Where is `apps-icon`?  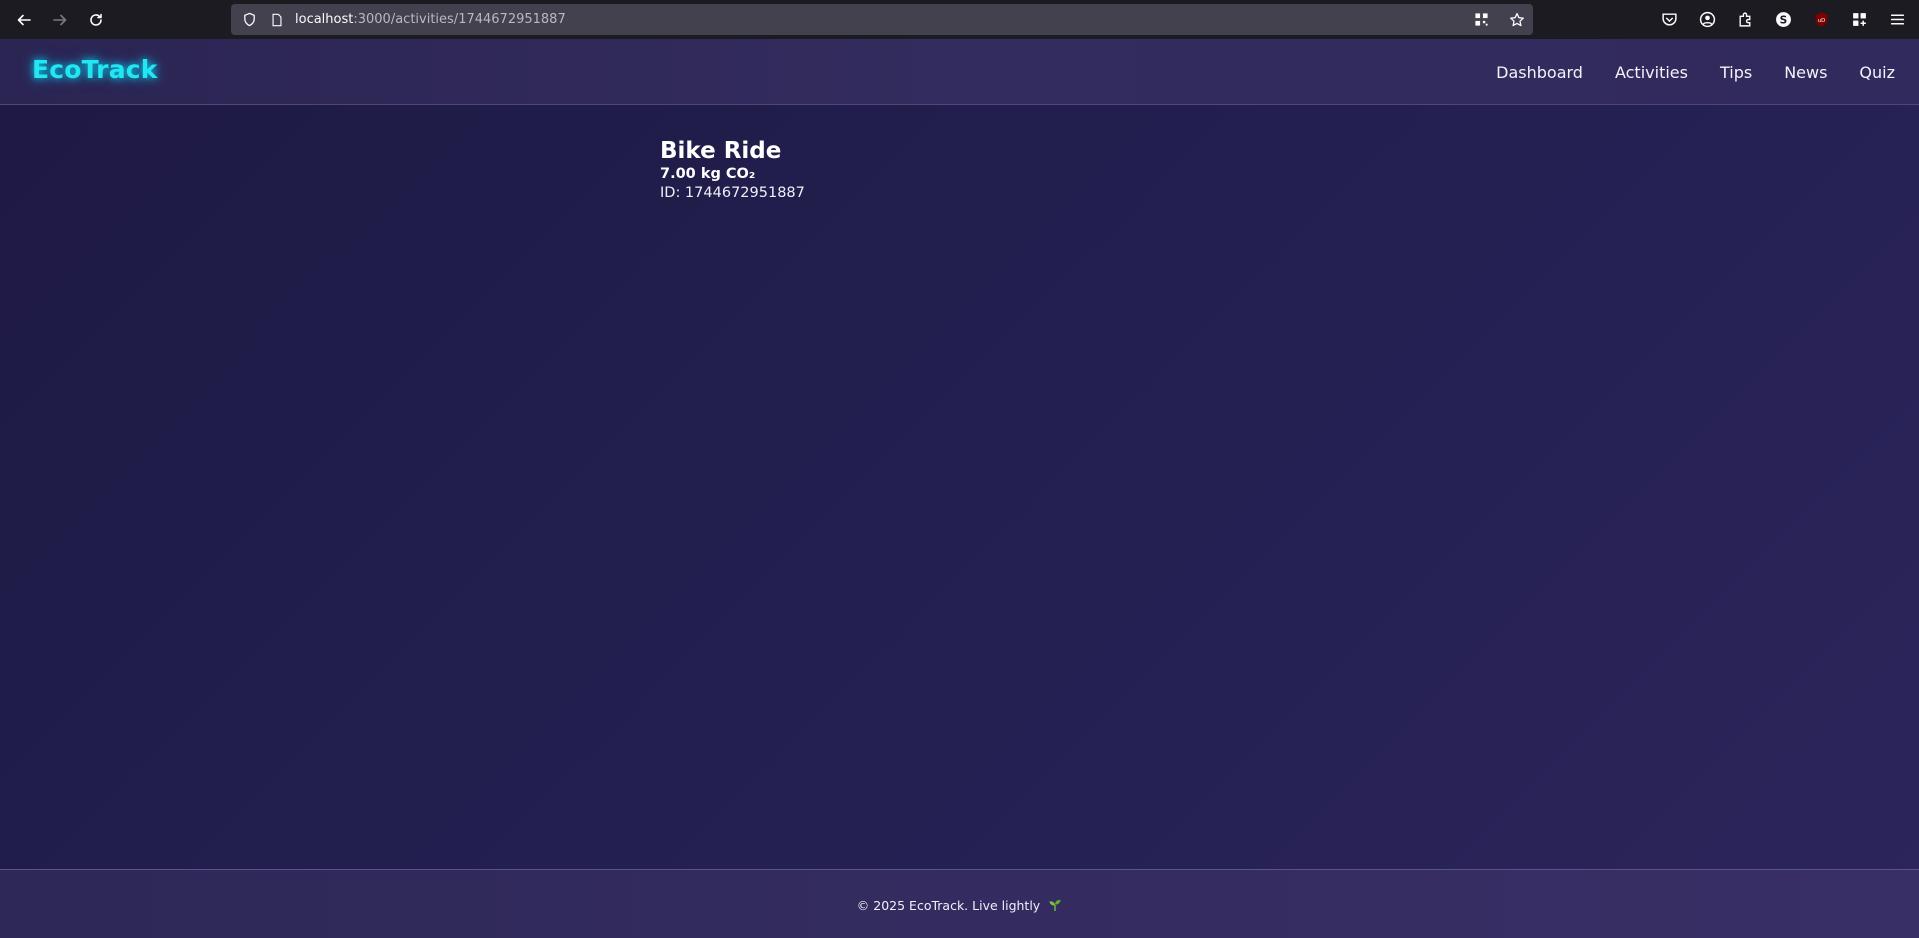
apps-icon is located at coordinates (1859, 20).